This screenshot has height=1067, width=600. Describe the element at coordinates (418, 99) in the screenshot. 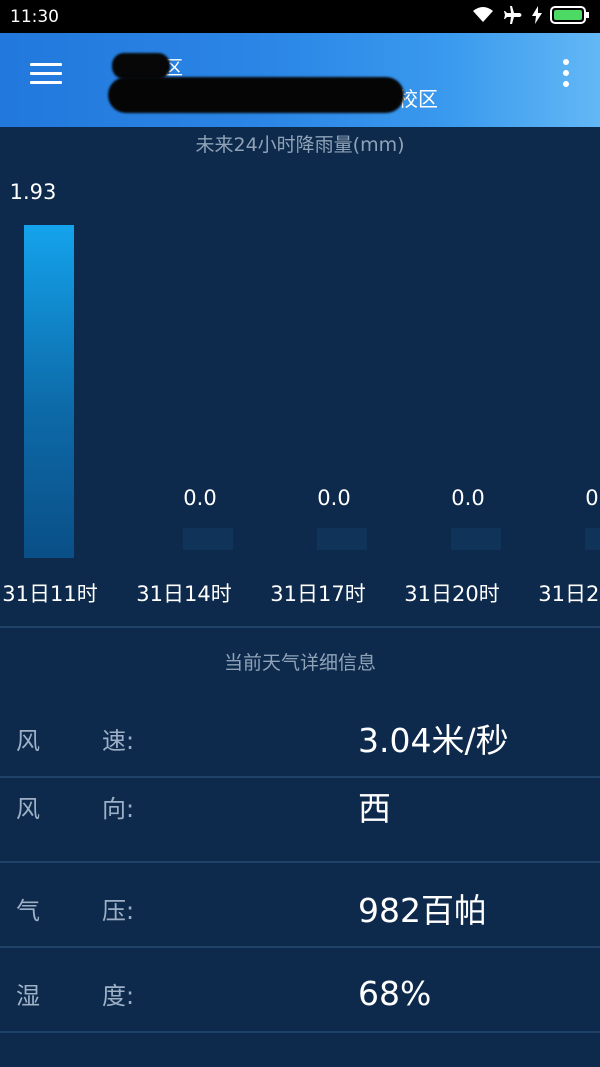

I see `location-line-2: 校区` at that location.